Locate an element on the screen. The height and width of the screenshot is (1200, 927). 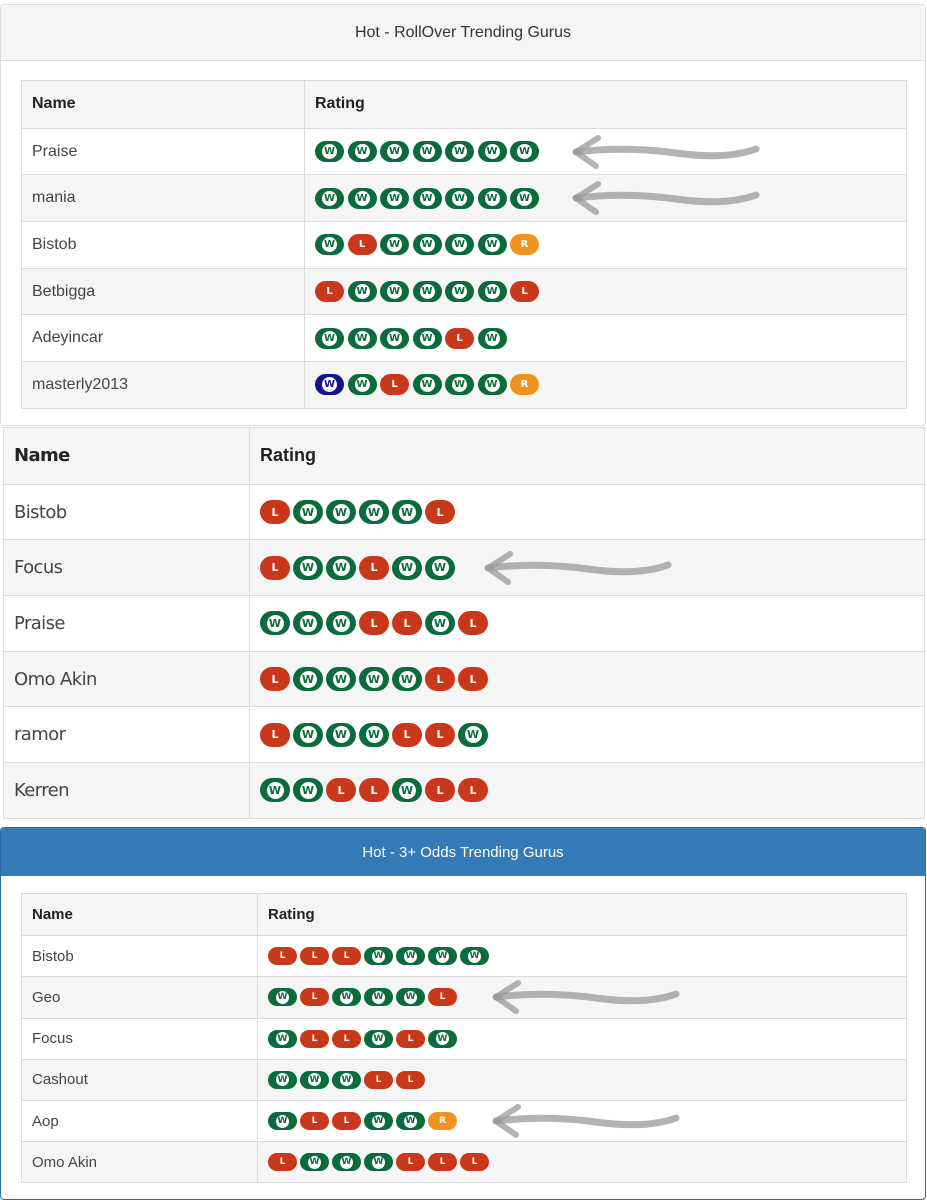
rating-badges: WLWWWWR is located at coordinates (605, 245).